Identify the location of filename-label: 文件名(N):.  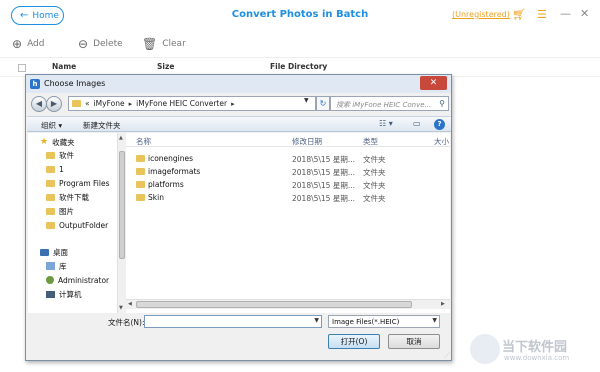
(126, 322).